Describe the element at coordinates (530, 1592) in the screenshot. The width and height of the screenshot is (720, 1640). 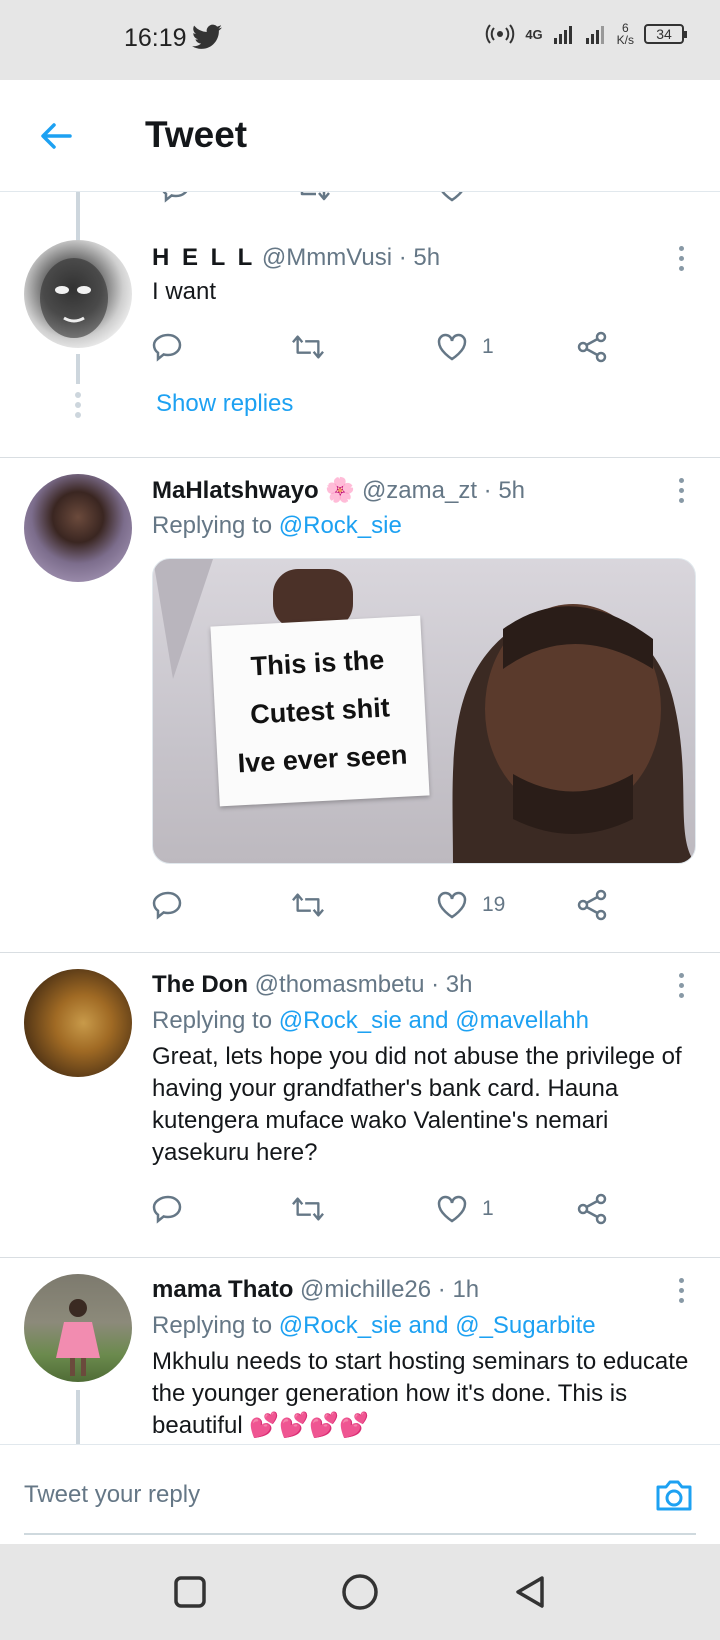
I see `back-triangle-icon` at that location.